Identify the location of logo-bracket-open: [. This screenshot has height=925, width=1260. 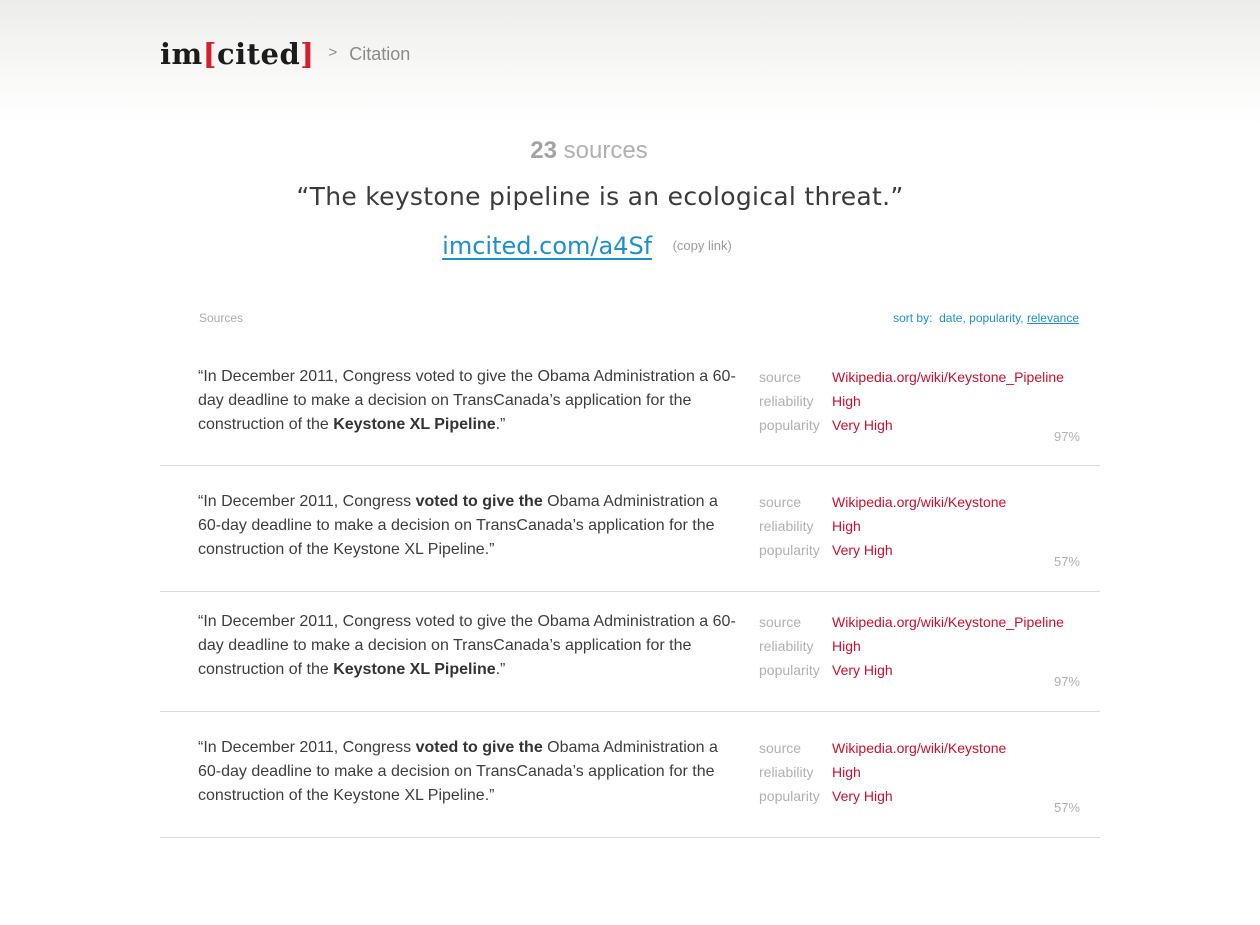
(209, 54).